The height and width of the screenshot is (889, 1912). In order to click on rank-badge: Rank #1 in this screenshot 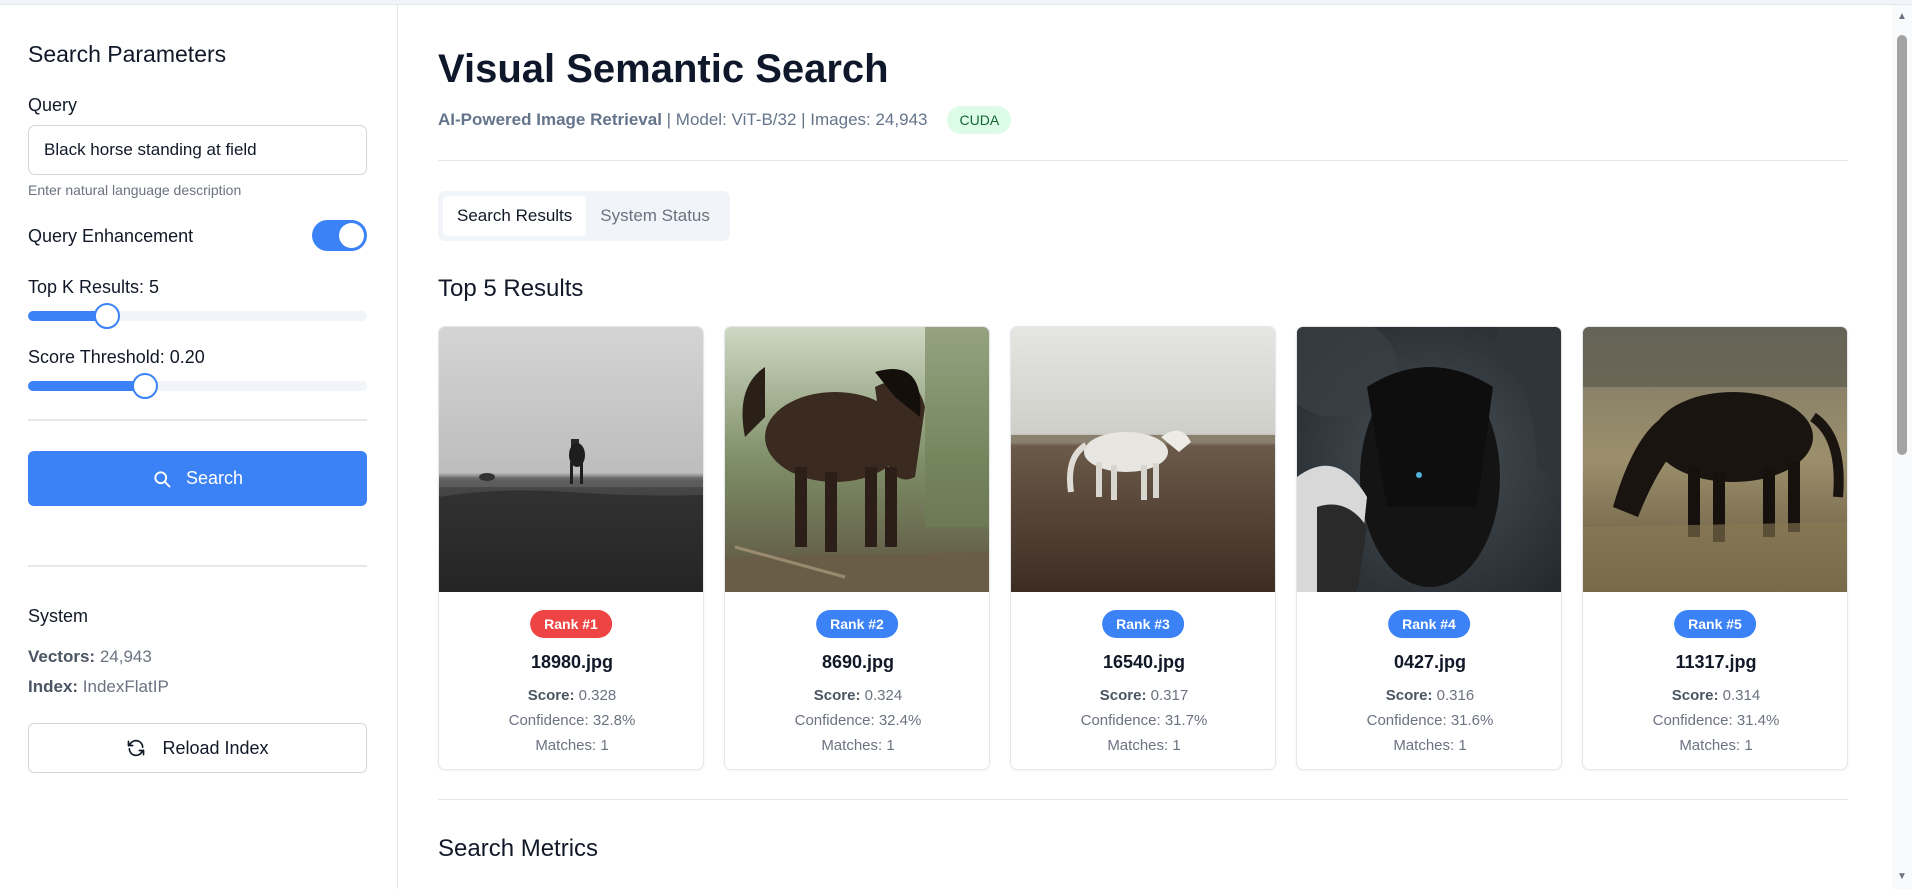, I will do `click(571, 624)`.